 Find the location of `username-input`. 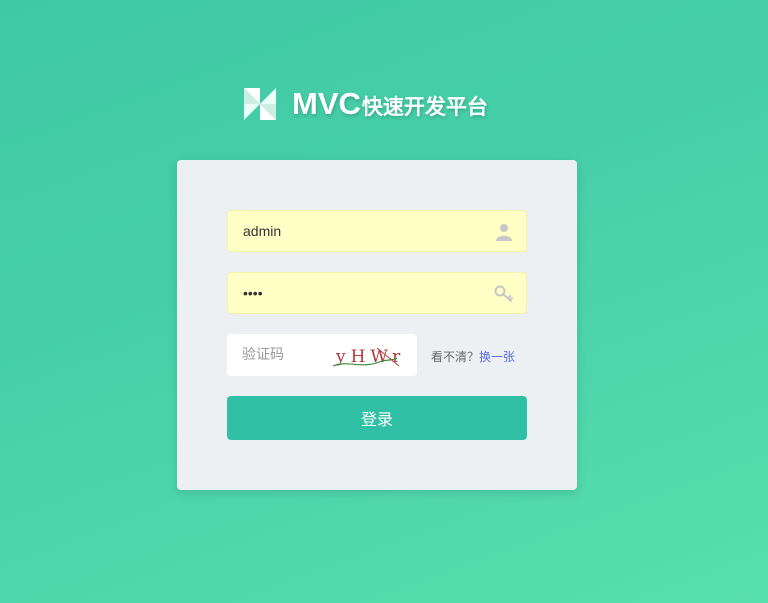

username-input is located at coordinates (377, 231).